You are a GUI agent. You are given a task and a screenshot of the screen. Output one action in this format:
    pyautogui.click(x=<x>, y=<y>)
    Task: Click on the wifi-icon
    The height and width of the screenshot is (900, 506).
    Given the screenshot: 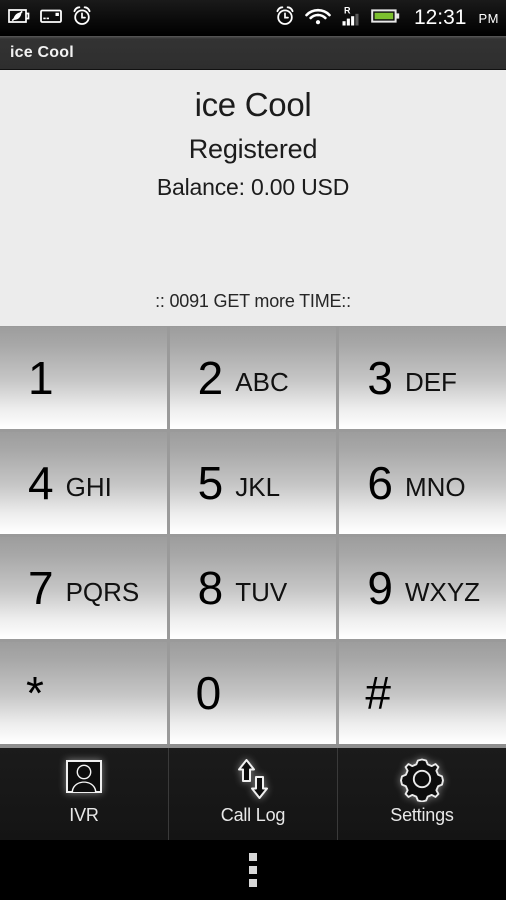 What is the action you would take?
    pyautogui.click(x=318, y=18)
    